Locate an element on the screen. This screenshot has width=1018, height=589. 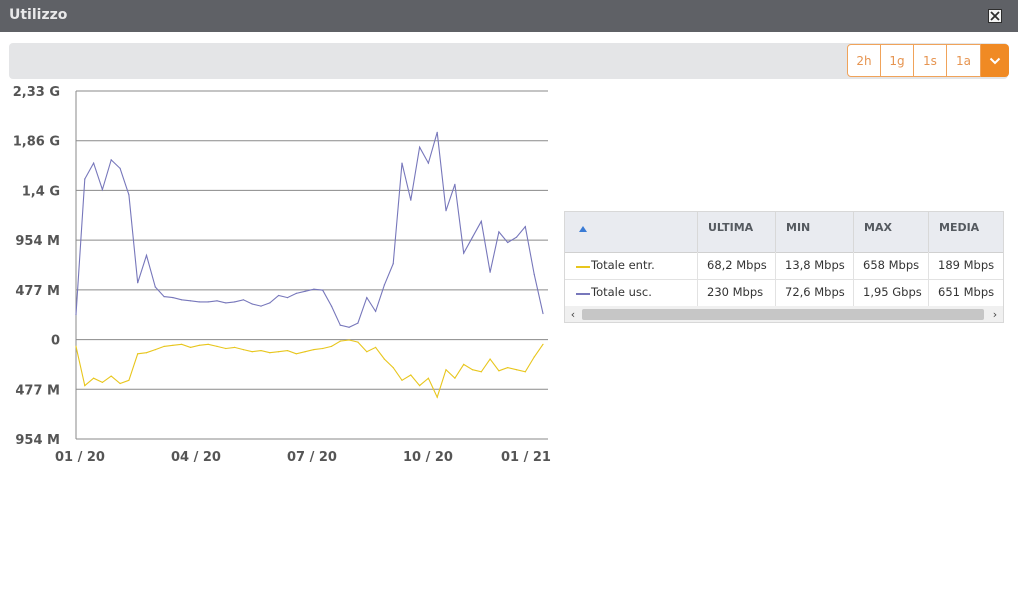
y-tick-label: 0 is located at coordinates (55, 341).